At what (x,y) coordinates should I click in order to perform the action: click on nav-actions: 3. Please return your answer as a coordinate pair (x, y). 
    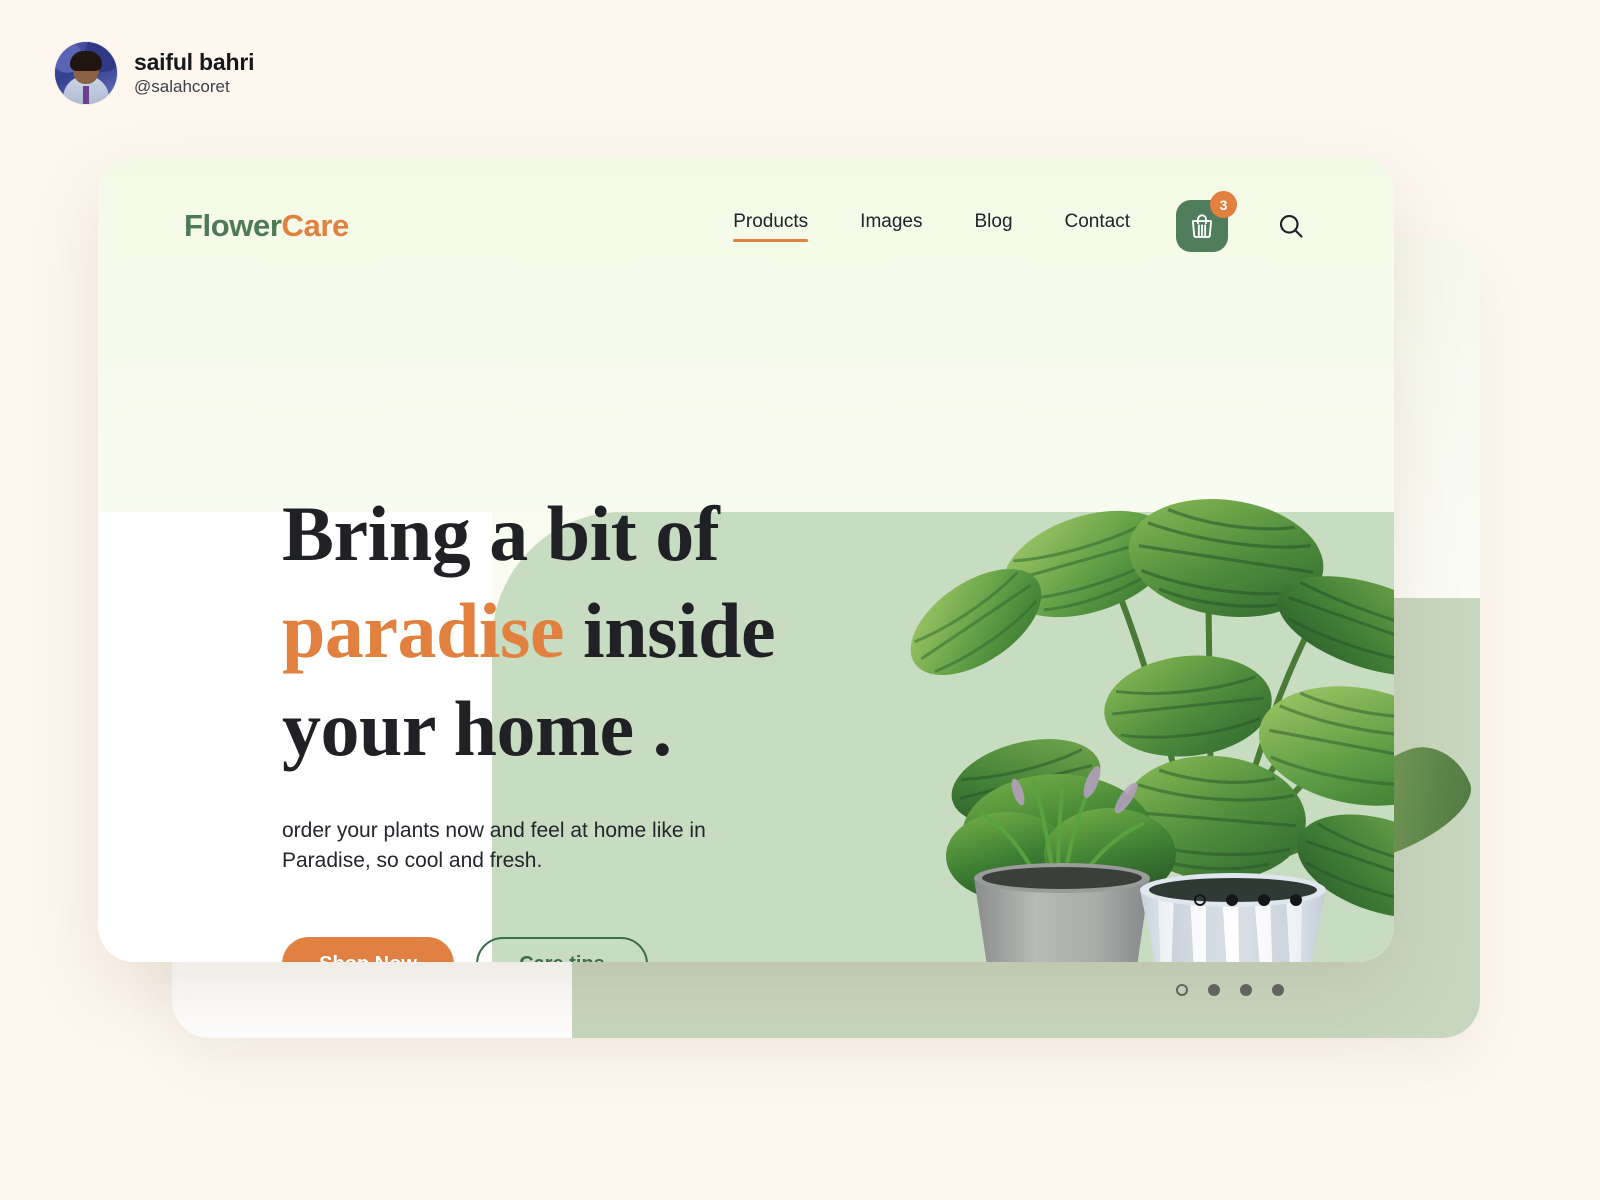
    Looking at the image, I should click on (1242, 221).